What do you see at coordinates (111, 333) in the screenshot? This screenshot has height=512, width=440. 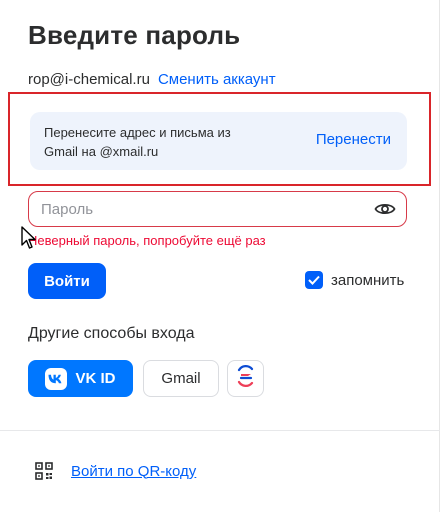 I see `other-methods-title: Другие способы входа` at bounding box center [111, 333].